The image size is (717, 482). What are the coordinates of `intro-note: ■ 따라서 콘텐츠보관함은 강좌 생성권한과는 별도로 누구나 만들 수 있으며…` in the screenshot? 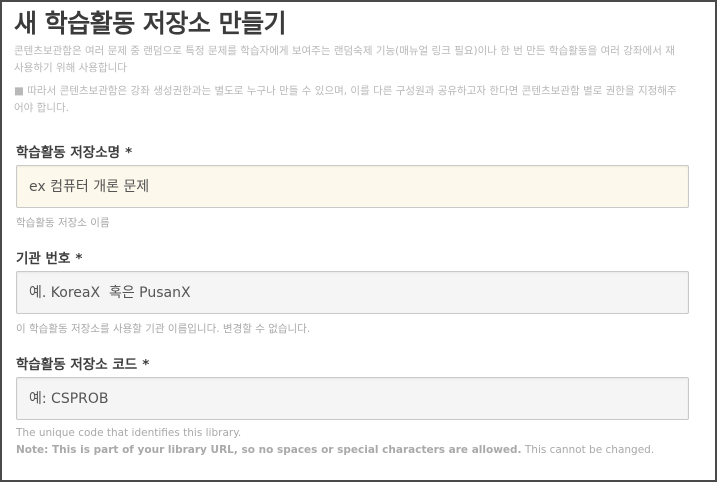 It's located at (364, 100).